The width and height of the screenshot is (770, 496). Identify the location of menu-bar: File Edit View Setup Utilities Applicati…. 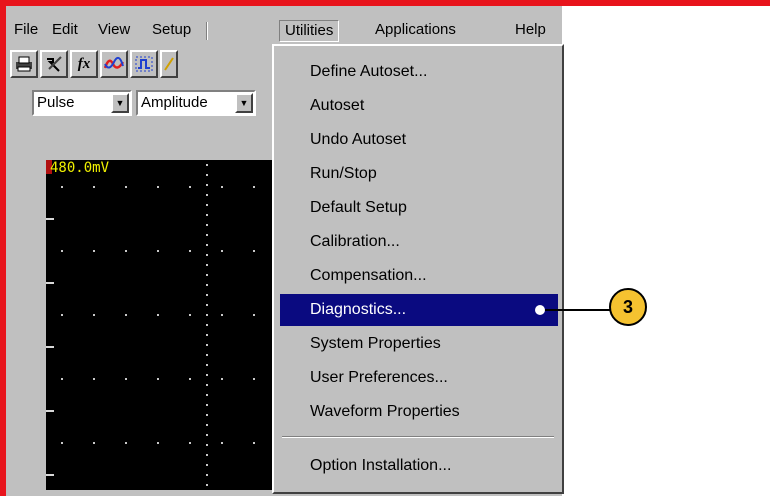
(284, 31).